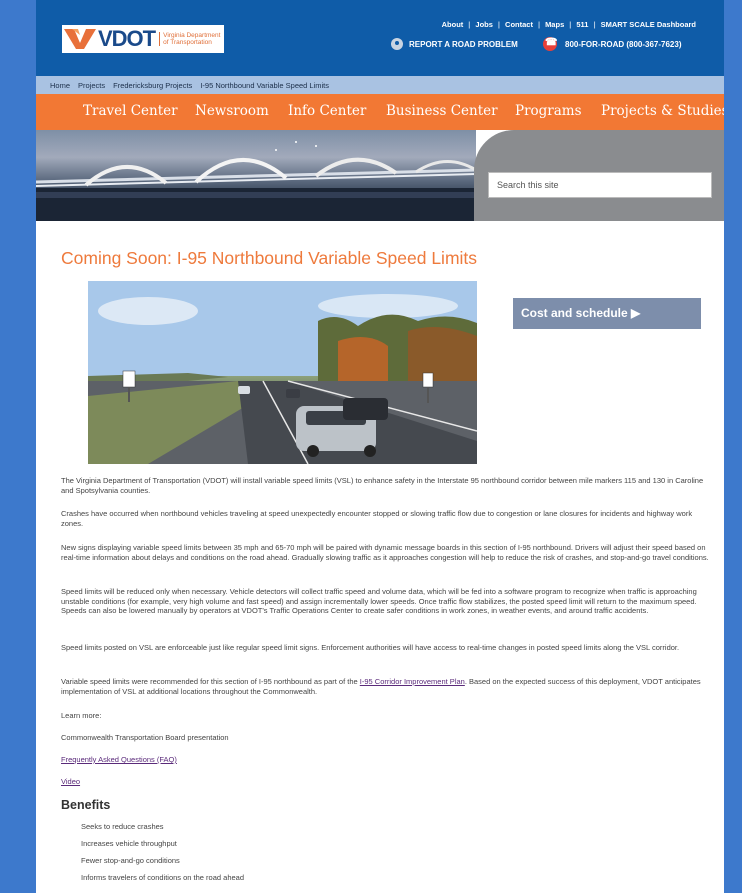  I want to click on bridge-banner-image, so click(256, 175).